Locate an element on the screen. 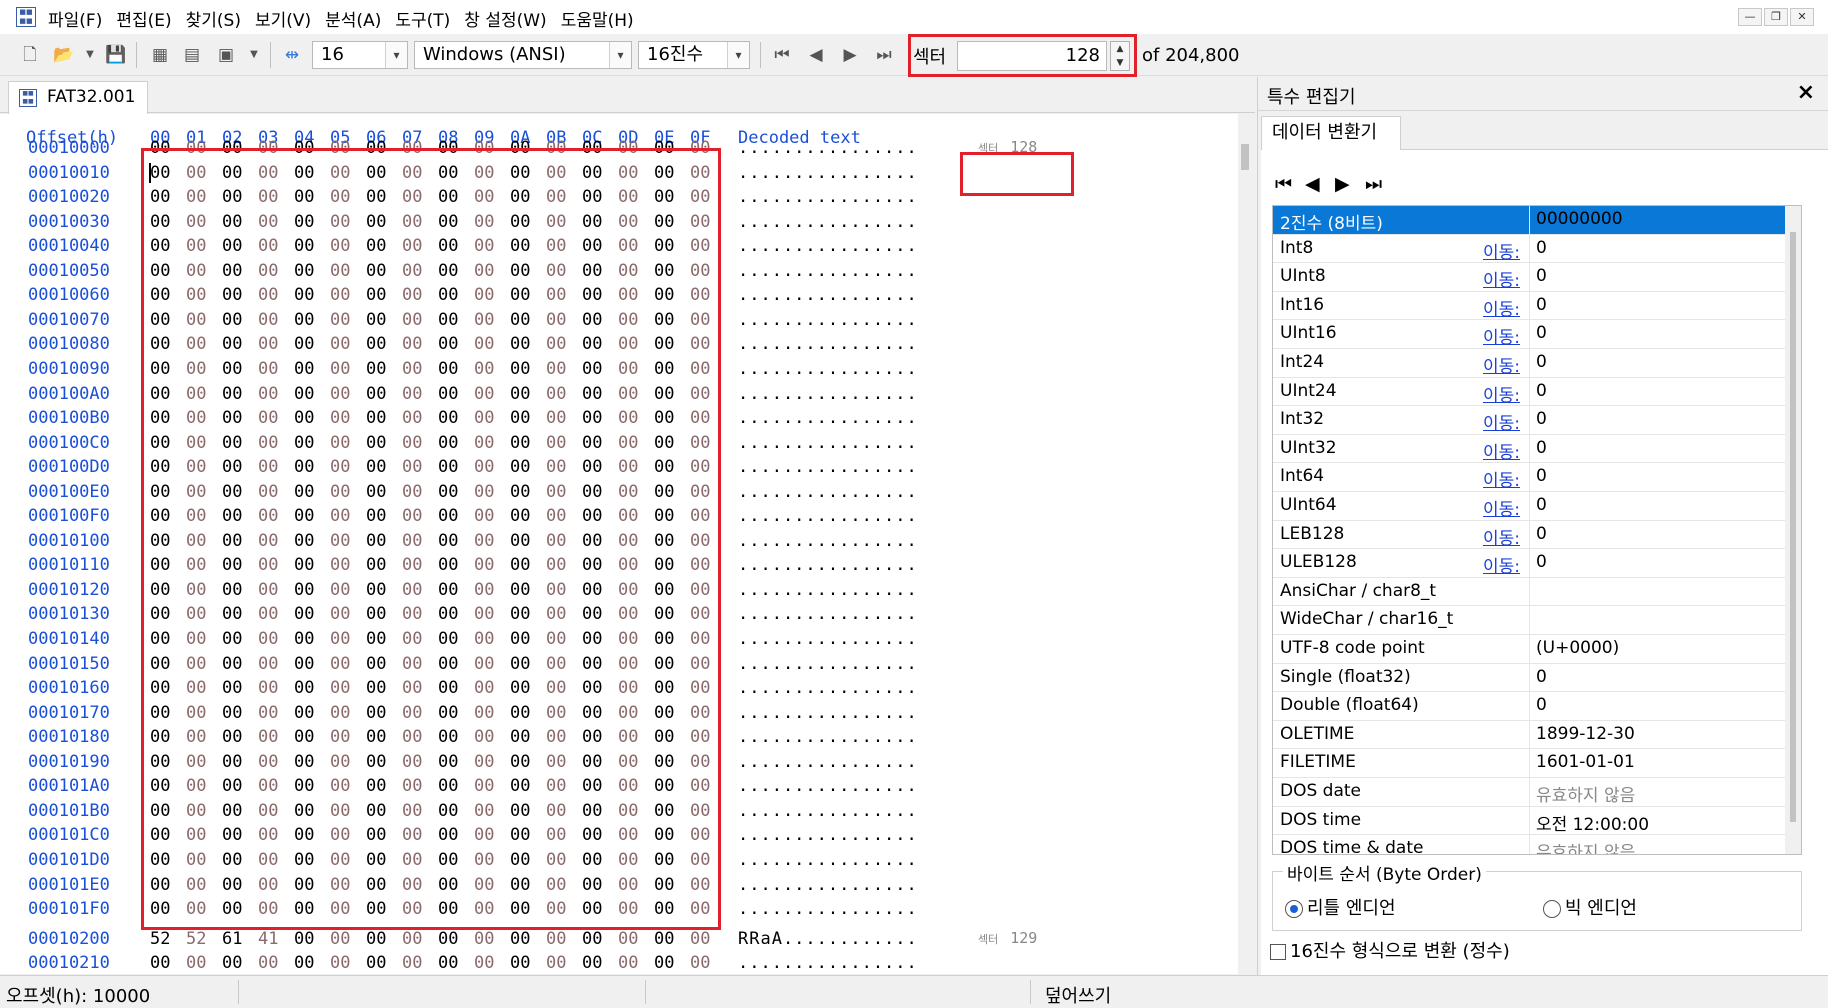  converter-row: UInt8 이동: 0 is located at coordinates (1529, 277).